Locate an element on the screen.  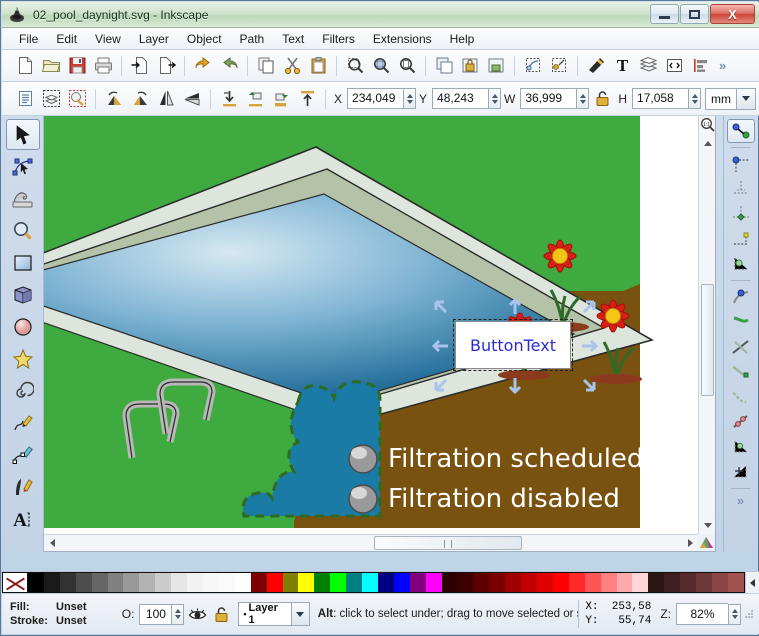
fill-stroke-indicator: Fill: Unset Stroke: Unset is located at coordinates (58, 614).